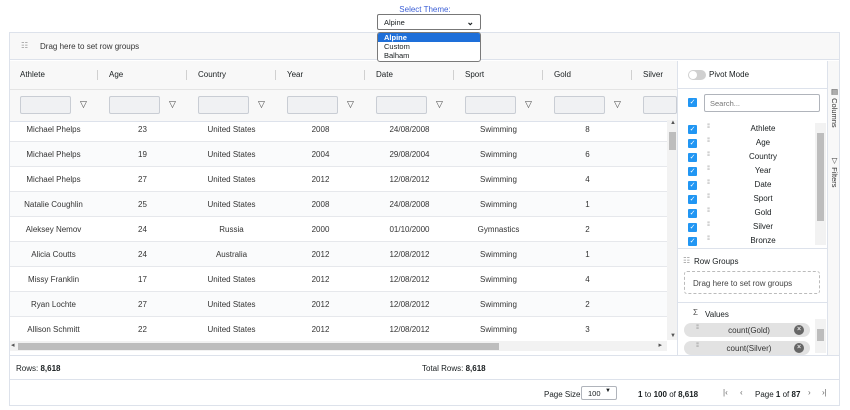 The image size is (850, 410). Describe the element at coordinates (27, 75) in the screenshot. I see `column-header-athlete: Athlete` at that location.